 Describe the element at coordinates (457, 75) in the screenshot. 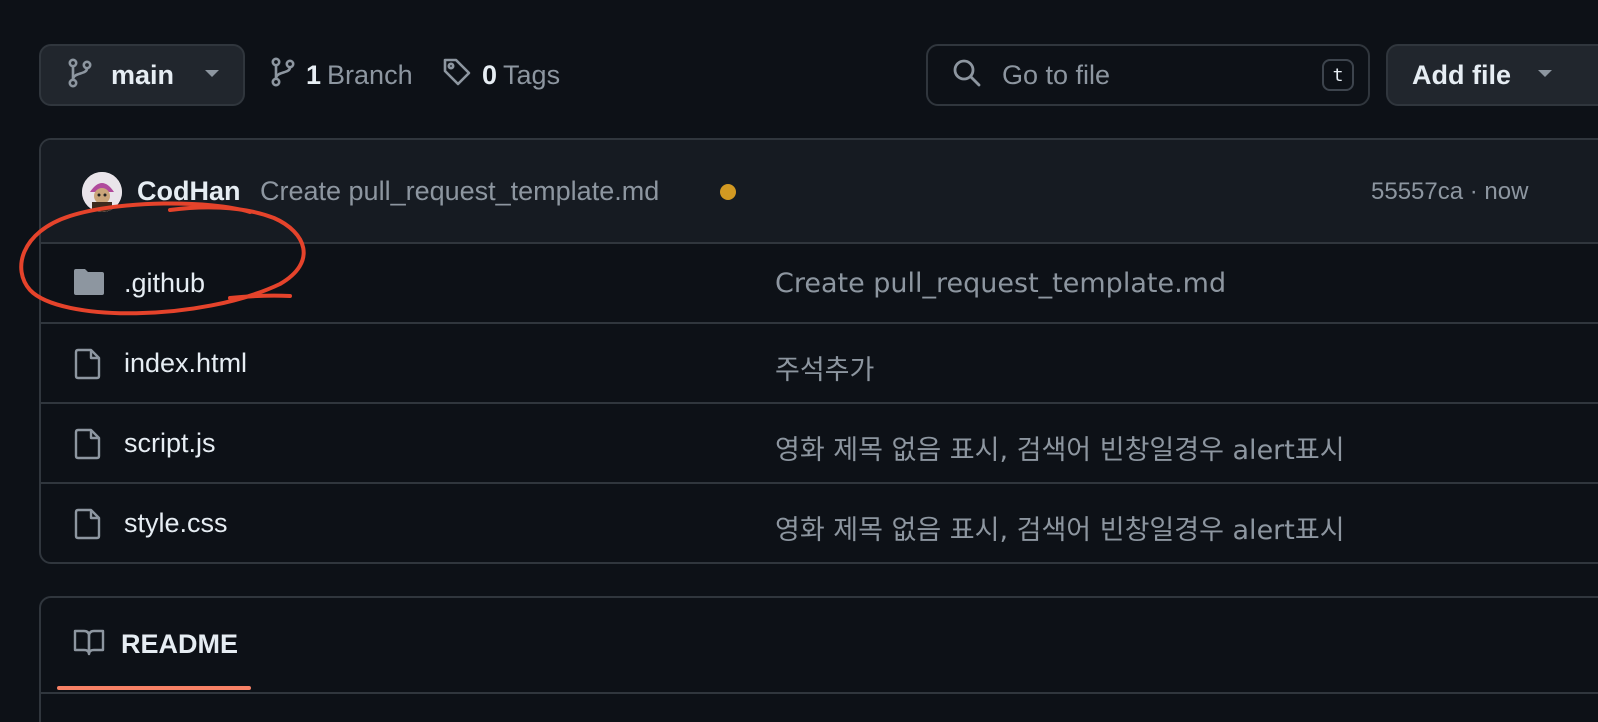

I see `tag-icon` at that location.